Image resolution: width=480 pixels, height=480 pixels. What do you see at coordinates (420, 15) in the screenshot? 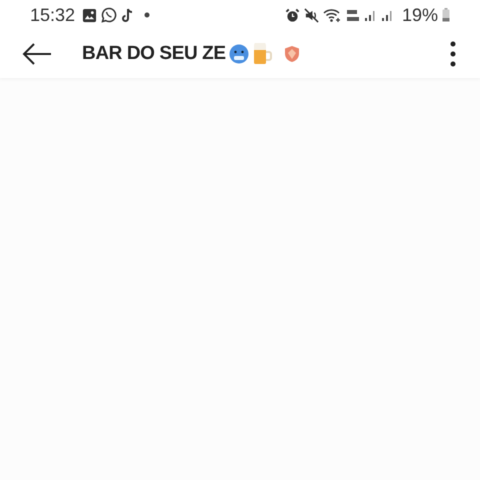
I see `battery-percent: 19%` at bounding box center [420, 15].